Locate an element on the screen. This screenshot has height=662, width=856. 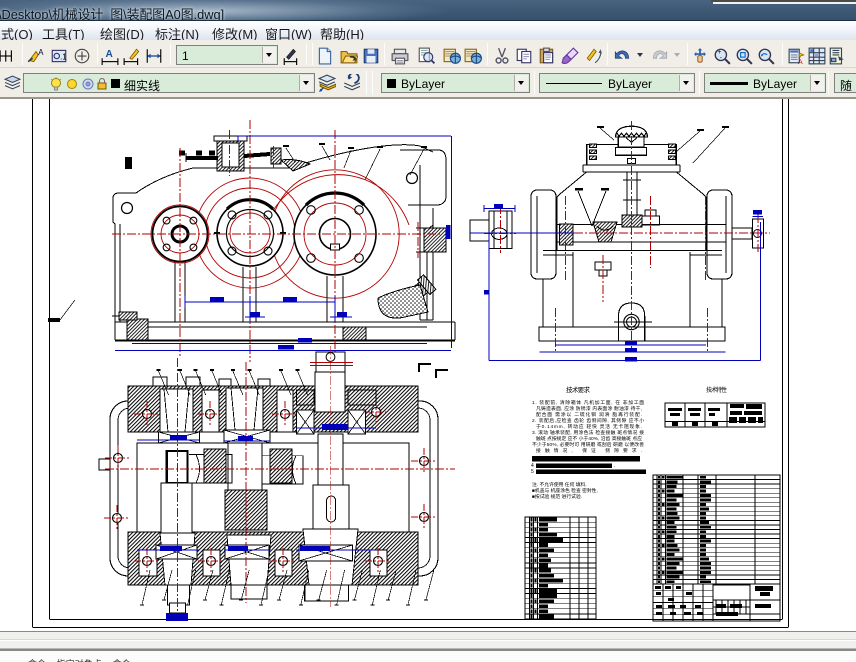
svg-text: 3. 滚动 轴承装配, 用涂色法 检查接触 斑点情况 接 is located at coordinates (588, 432).